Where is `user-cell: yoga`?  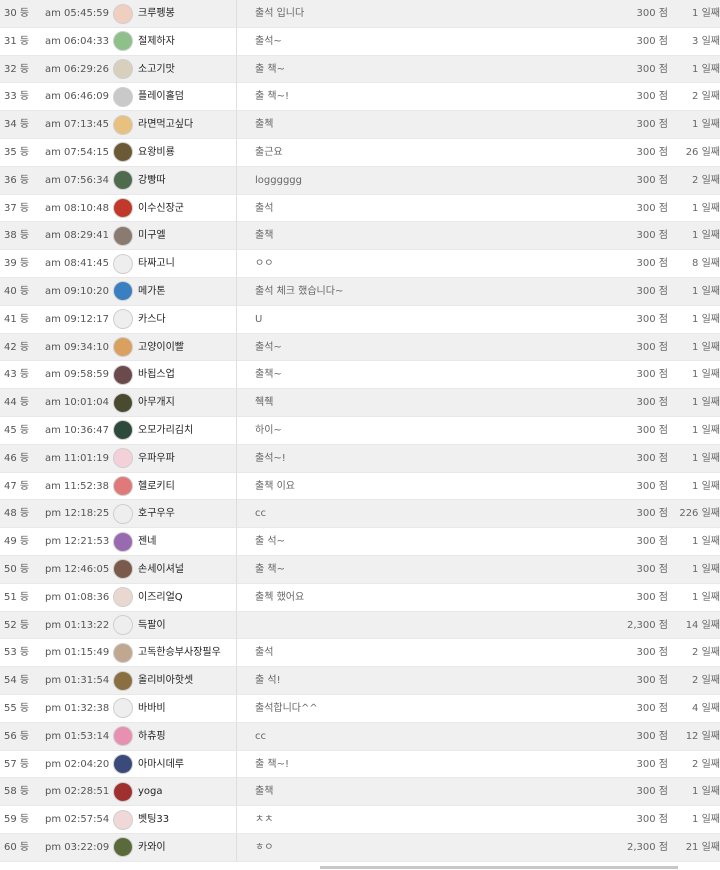 user-cell: yoga is located at coordinates (174, 791).